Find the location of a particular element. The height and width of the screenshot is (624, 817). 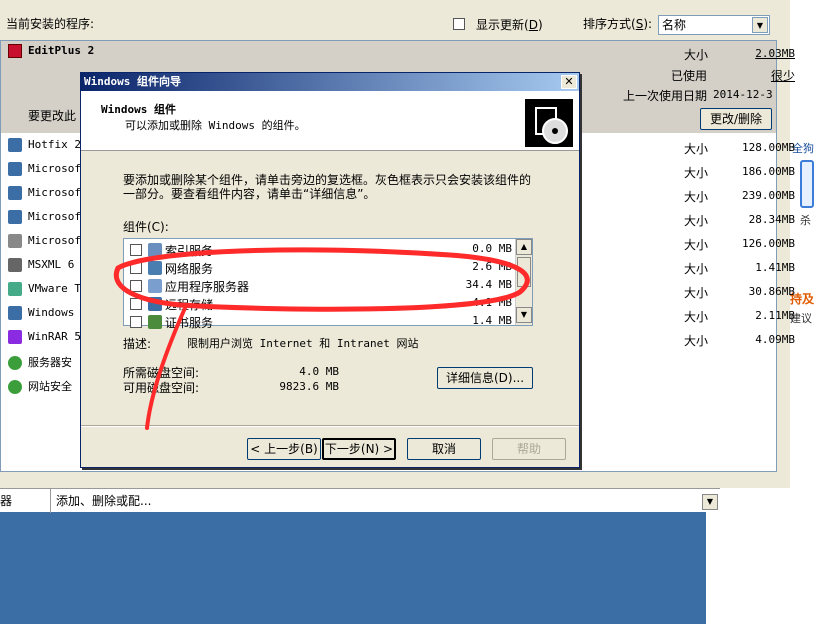

components-scrollbar: ▲ ▼ is located at coordinates (523, 282).